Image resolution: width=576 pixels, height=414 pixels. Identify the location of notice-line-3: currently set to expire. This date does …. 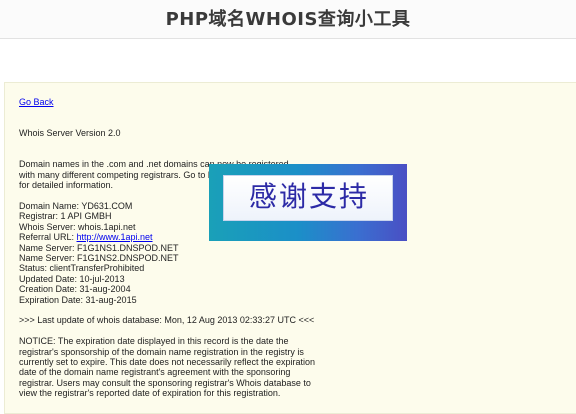
(167, 362).